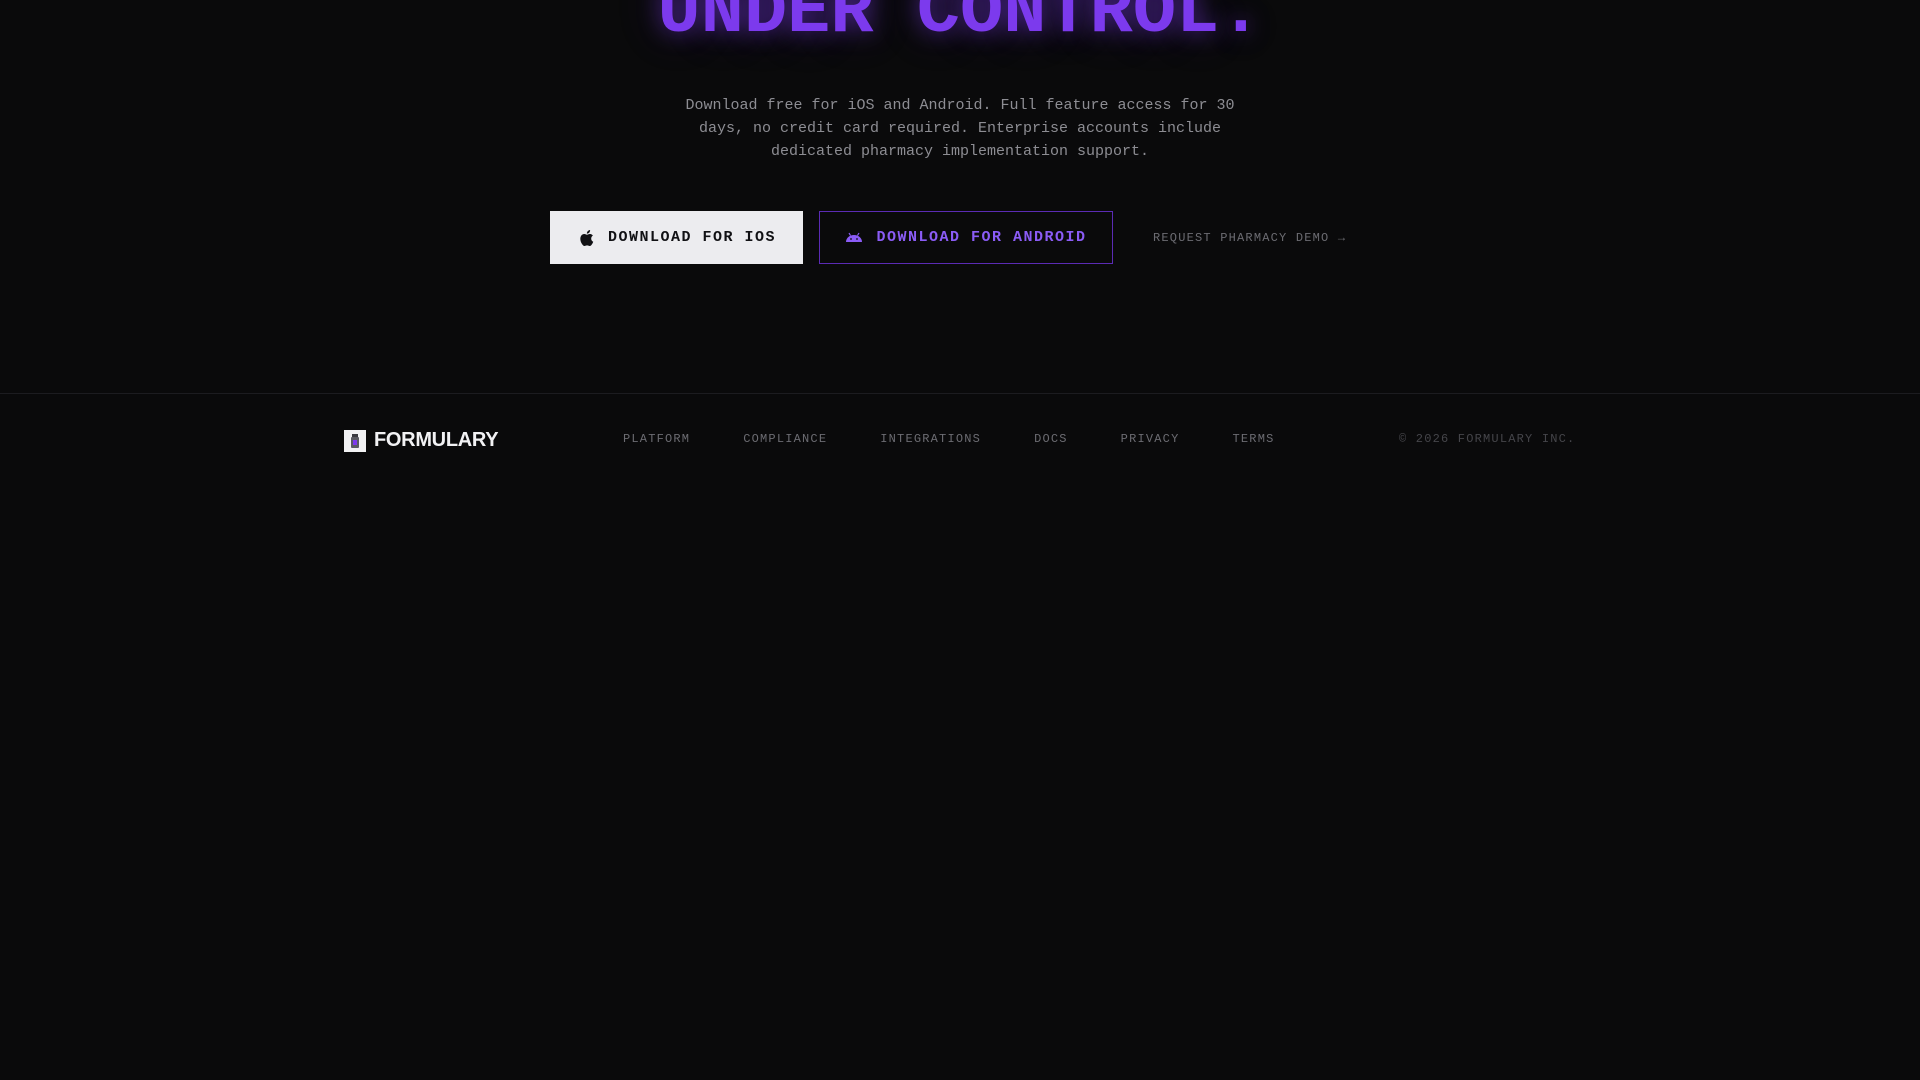  Describe the element at coordinates (1051, 439) in the screenshot. I see `footer-link-docs: DOCS` at that location.